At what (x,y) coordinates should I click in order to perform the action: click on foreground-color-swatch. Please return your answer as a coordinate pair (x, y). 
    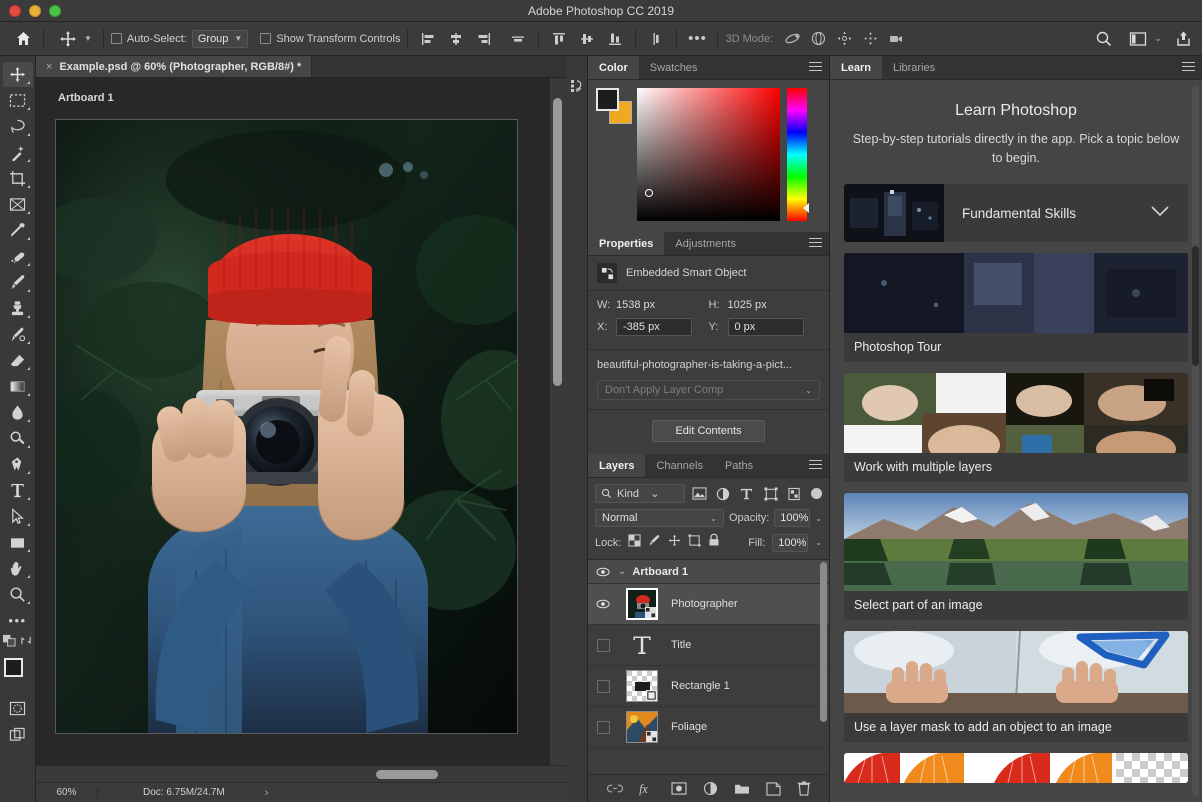
    Looking at the image, I should click on (13, 667).